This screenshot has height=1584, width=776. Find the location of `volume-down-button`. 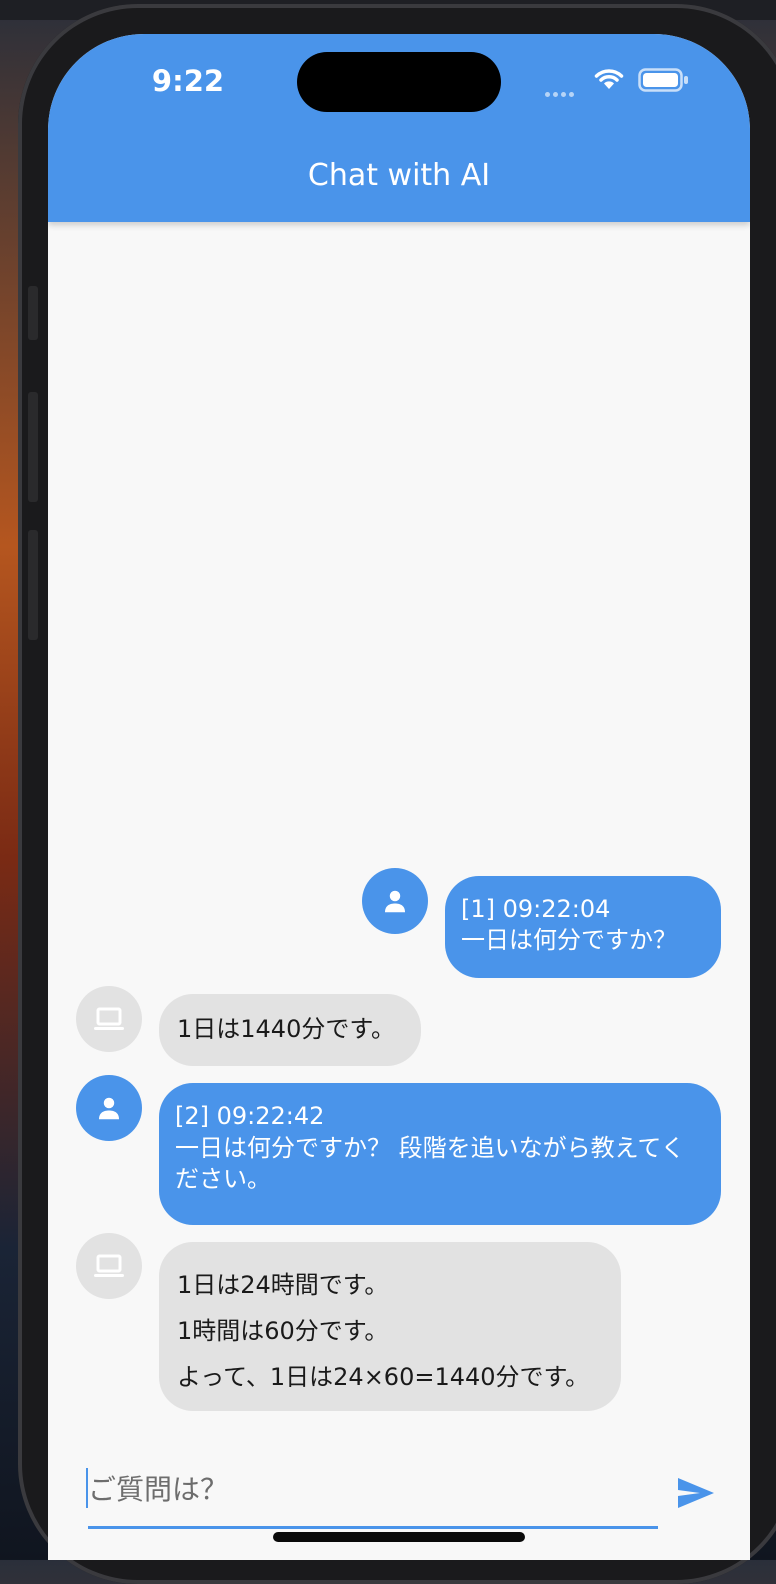

volume-down-button is located at coordinates (33, 585).